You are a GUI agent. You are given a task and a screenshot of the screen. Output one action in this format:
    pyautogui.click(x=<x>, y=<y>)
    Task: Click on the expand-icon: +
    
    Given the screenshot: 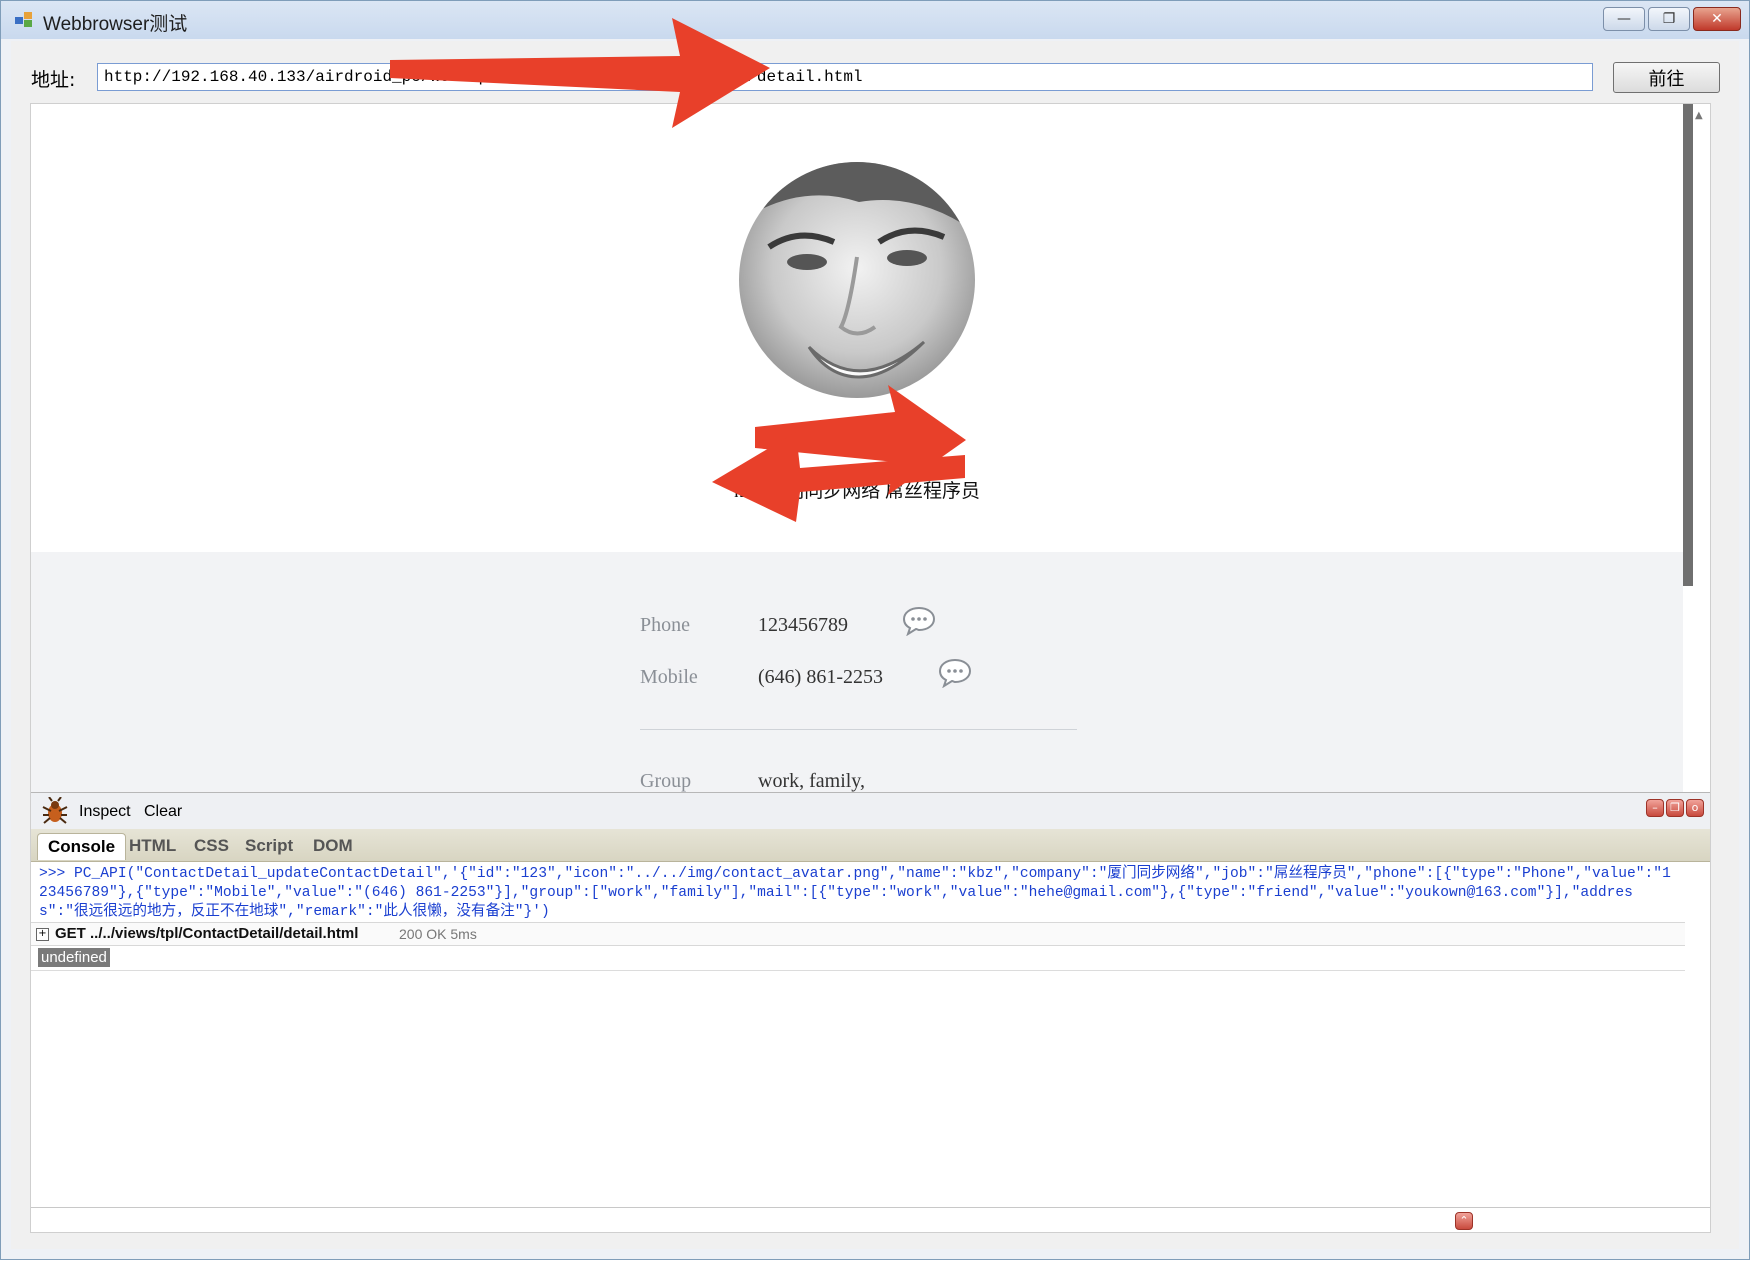 What is the action you would take?
    pyautogui.click(x=42, y=934)
    